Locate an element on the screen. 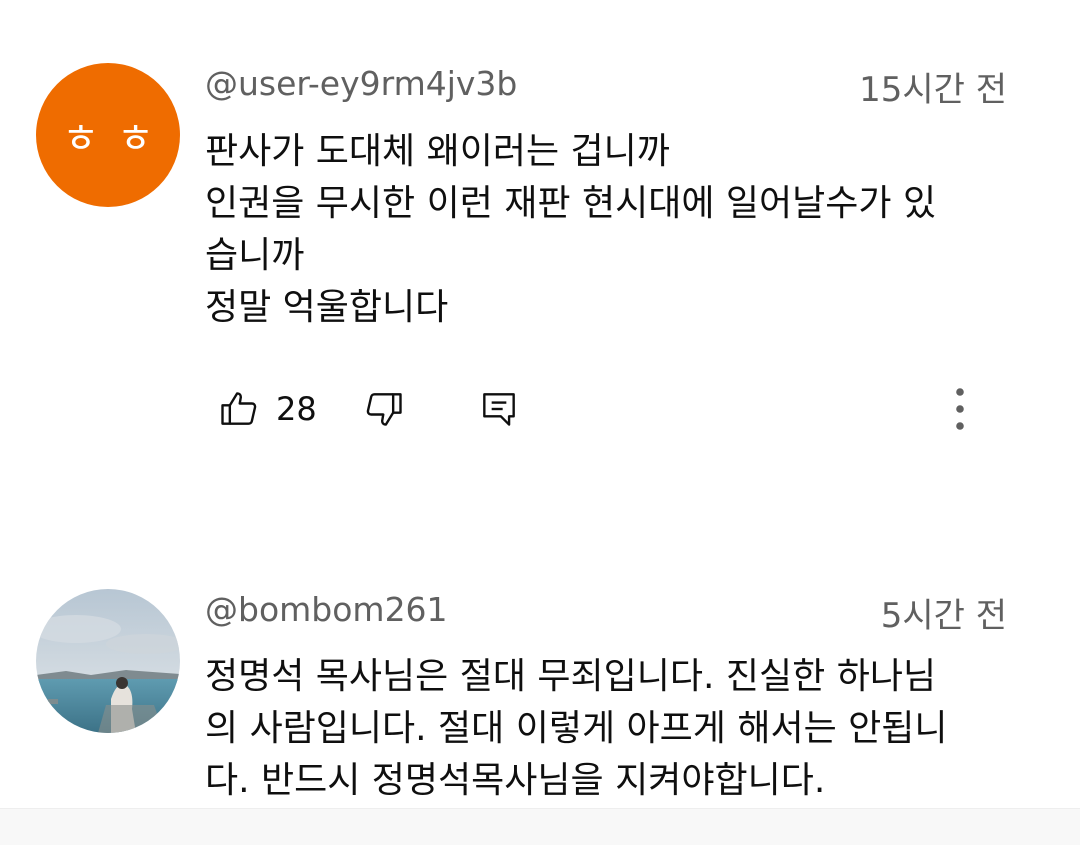  comment-text-line: 습니까 is located at coordinates (255, 255).